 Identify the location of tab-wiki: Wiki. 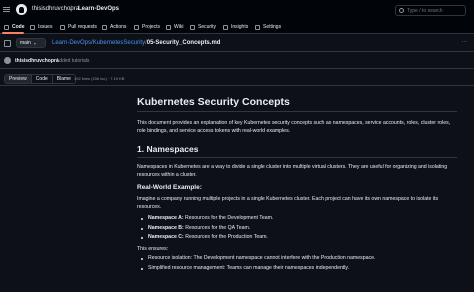
(174, 27).